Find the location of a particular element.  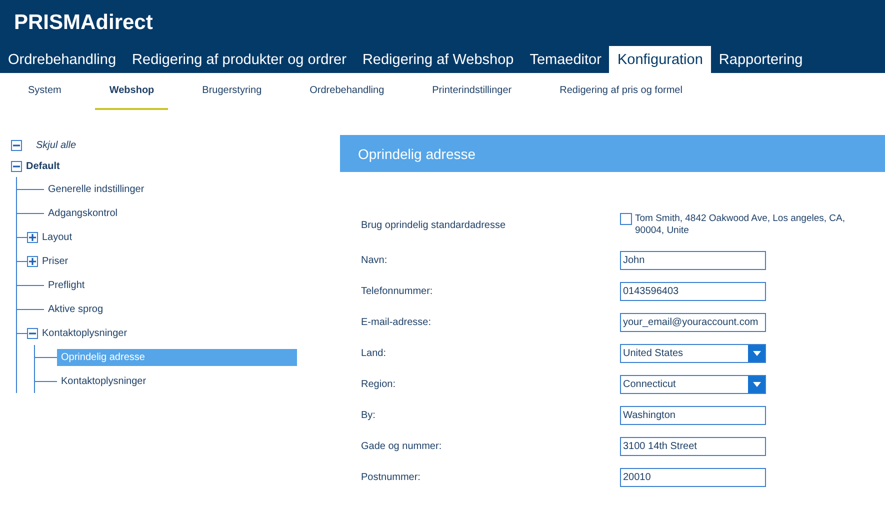

tree-item: Aktive sprog is located at coordinates (76, 309).